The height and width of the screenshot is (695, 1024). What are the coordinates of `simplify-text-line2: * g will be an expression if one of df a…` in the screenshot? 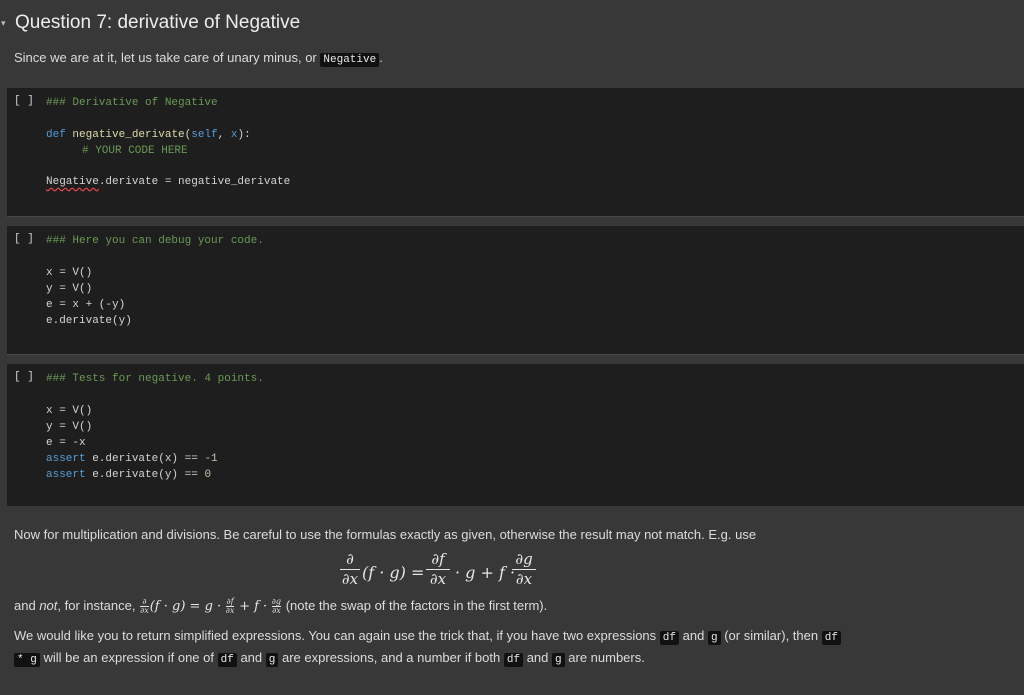 It's located at (329, 658).